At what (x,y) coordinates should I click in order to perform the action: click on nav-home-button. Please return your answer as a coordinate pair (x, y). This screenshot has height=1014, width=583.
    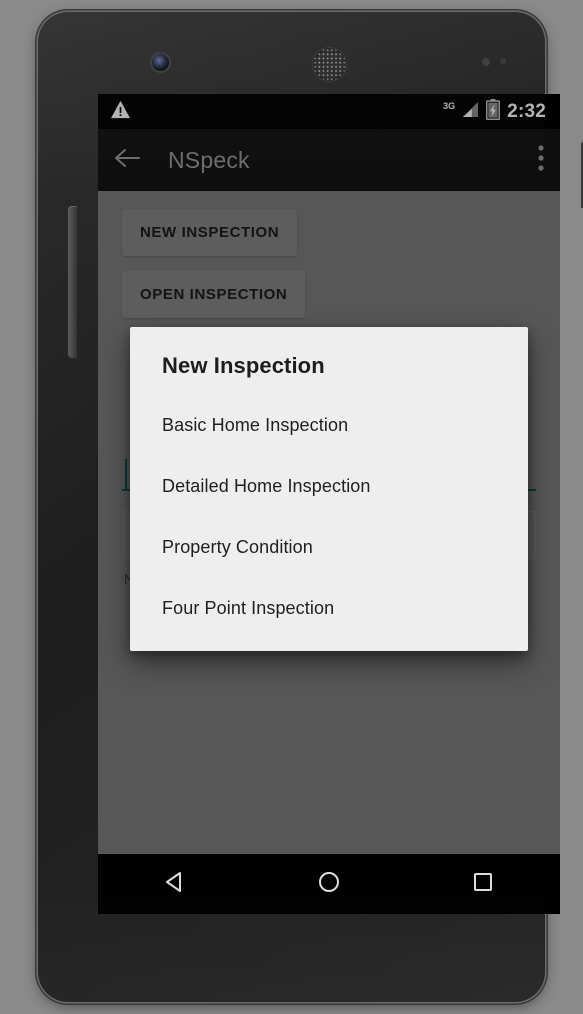
    Looking at the image, I should click on (329, 884).